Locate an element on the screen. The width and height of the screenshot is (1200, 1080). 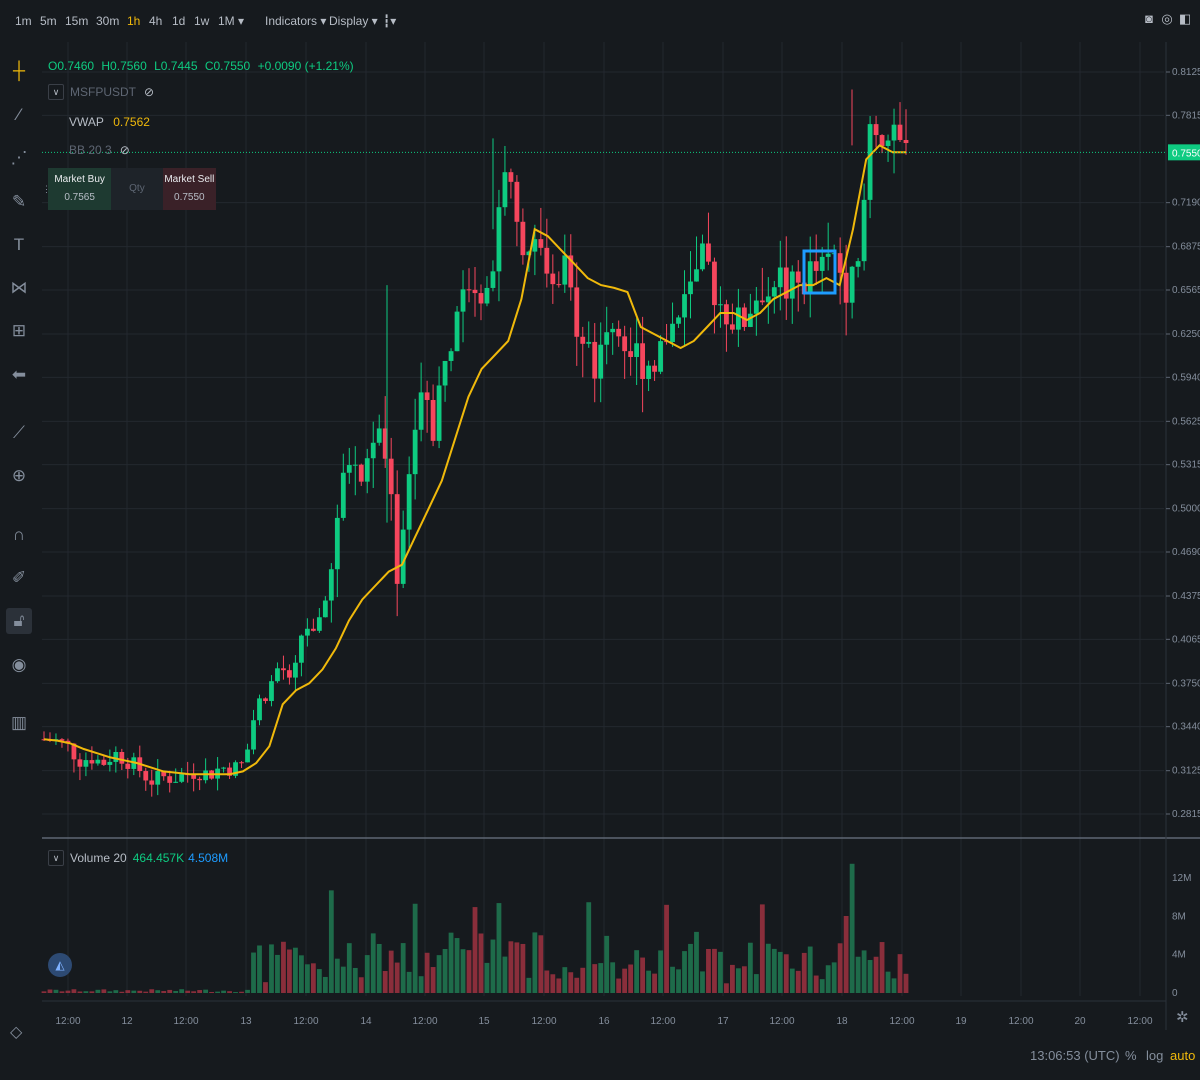
bb-legend: BB 20 3 ⊘ is located at coordinates (99, 150).